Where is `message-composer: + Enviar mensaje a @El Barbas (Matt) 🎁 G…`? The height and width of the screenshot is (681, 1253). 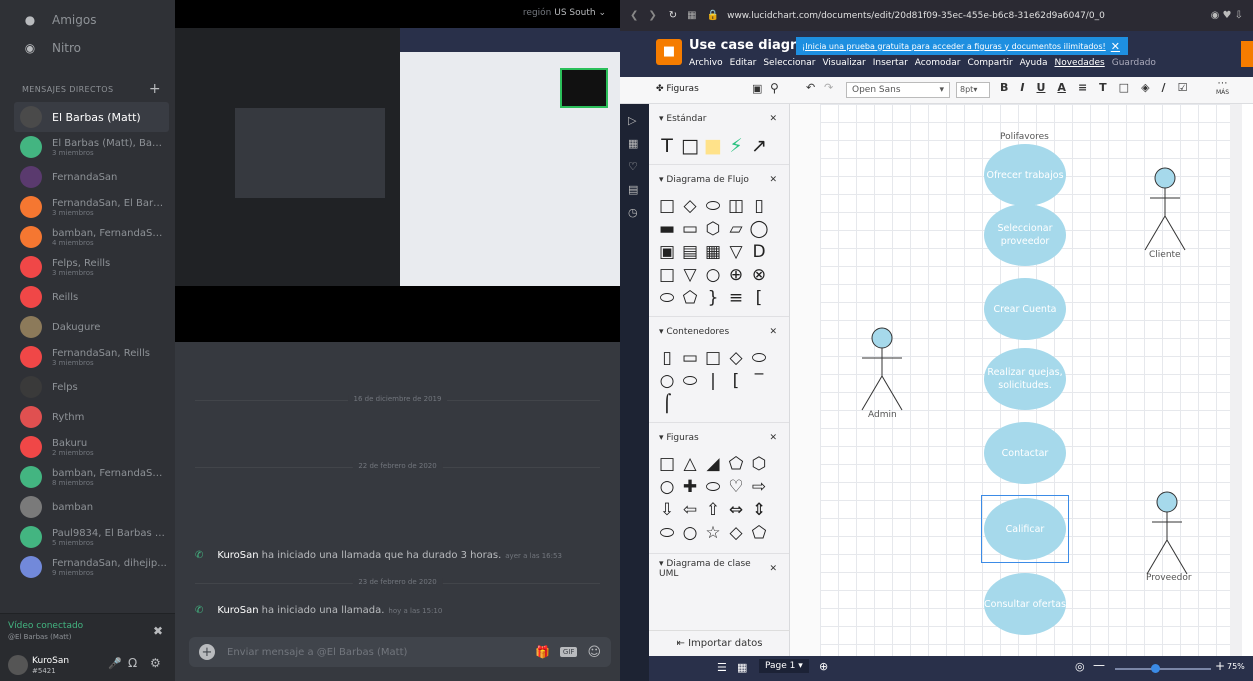
message-composer: + Enviar mensaje a @El Barbas (Matt) 🎁 G… is located at coordinates (400, 652).